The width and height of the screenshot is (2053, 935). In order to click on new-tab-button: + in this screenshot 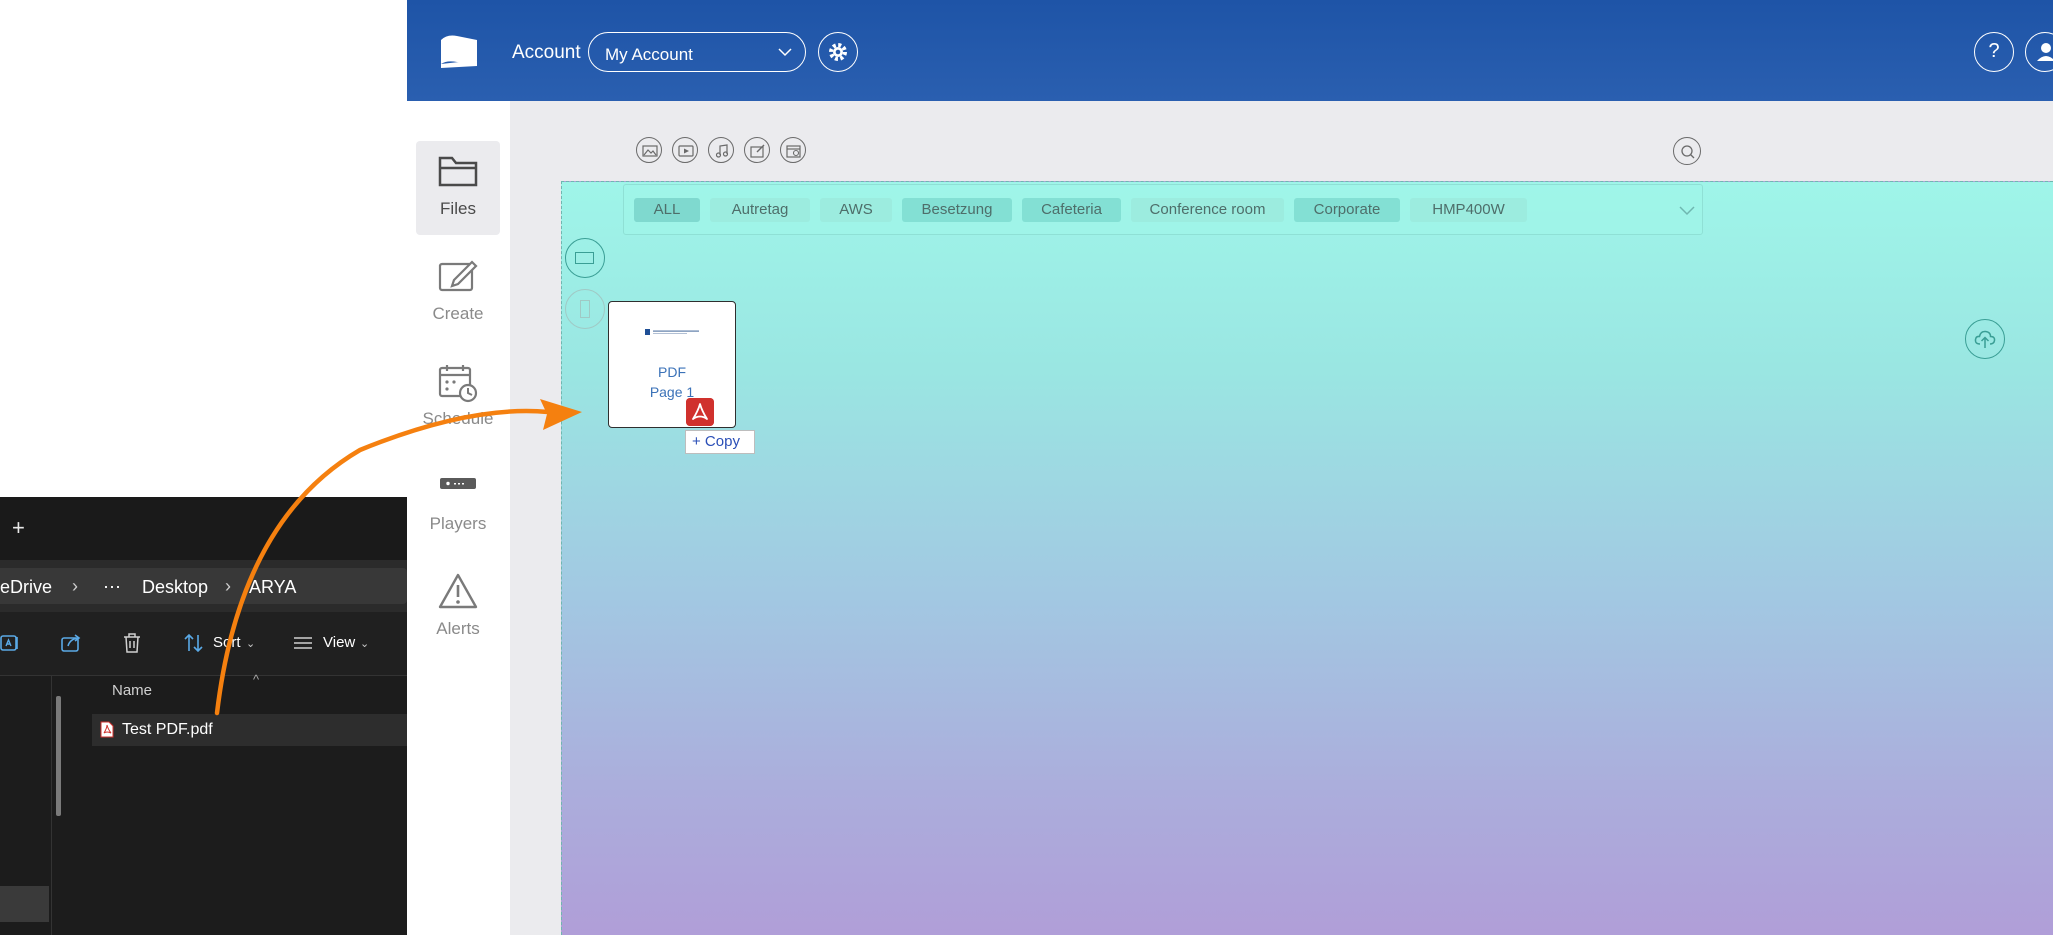, I will do `click(18, 528)`.